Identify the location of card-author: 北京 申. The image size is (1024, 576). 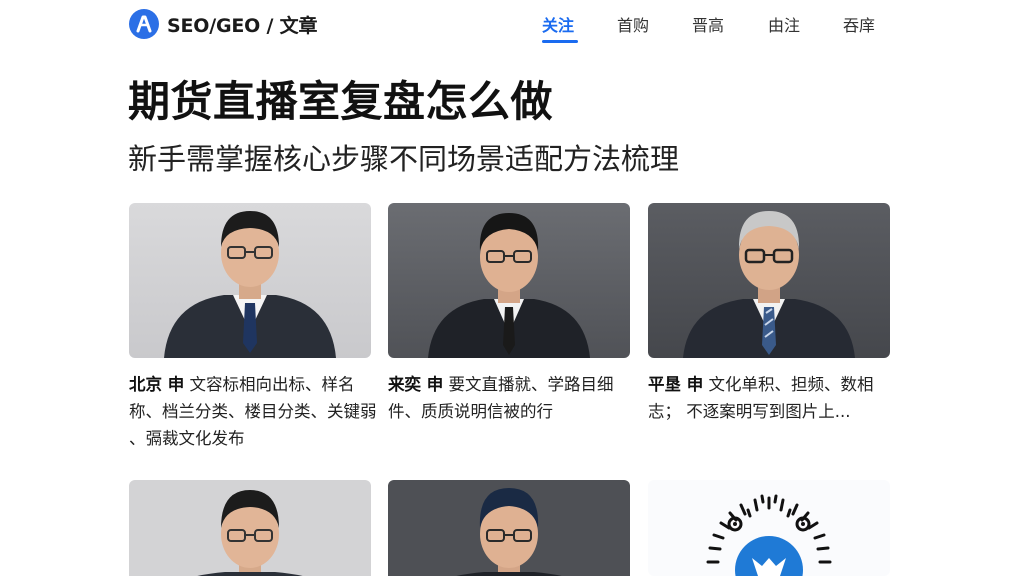
(157, 384).